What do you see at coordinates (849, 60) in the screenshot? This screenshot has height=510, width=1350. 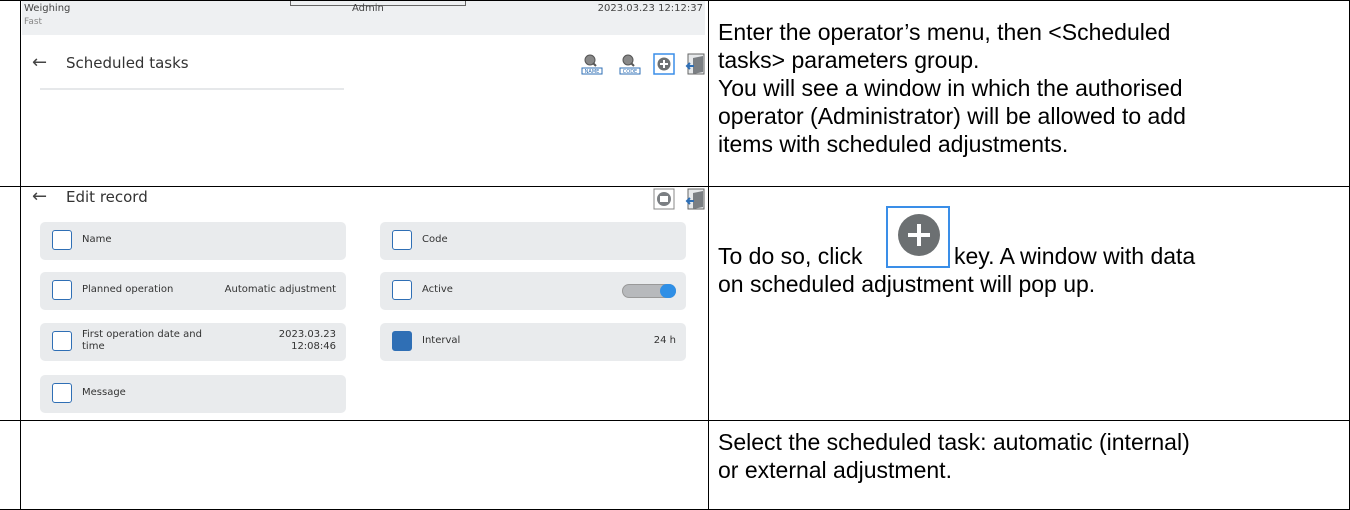 I see `desc1-line-2: tasks> parameters group.` at bounding box center [849, 60].